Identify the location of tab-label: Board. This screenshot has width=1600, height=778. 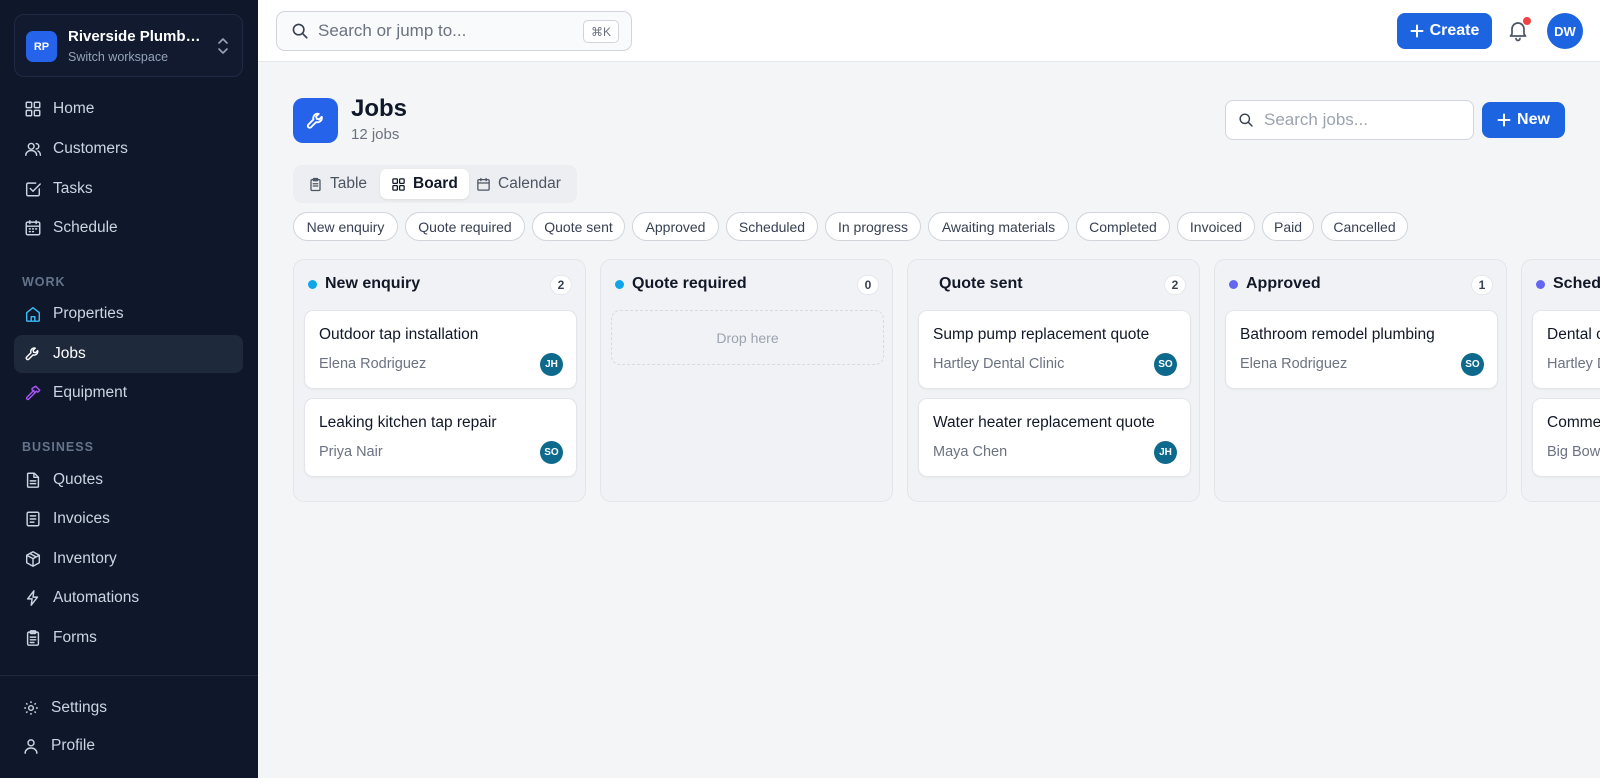
(435, 183).